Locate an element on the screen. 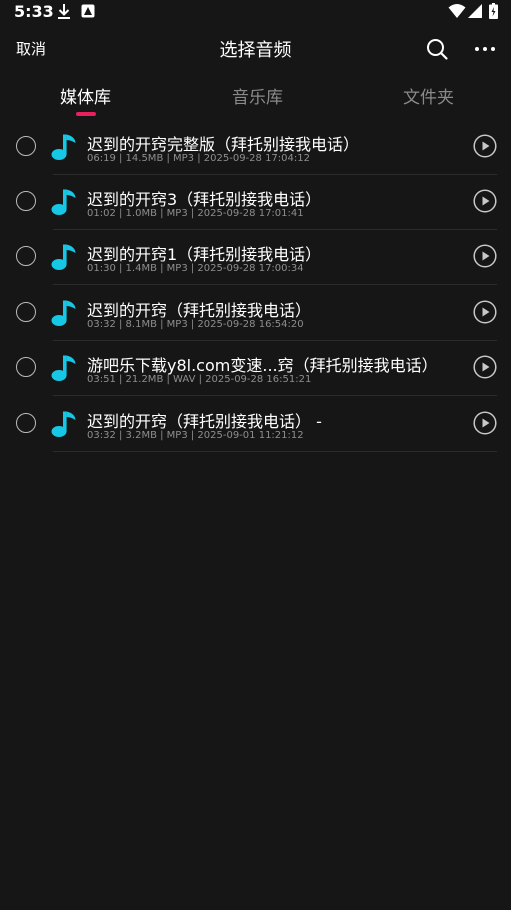 The height and width of the screenshot is (910, 511). active-tab-indicator is located at coordinates (86, 114).